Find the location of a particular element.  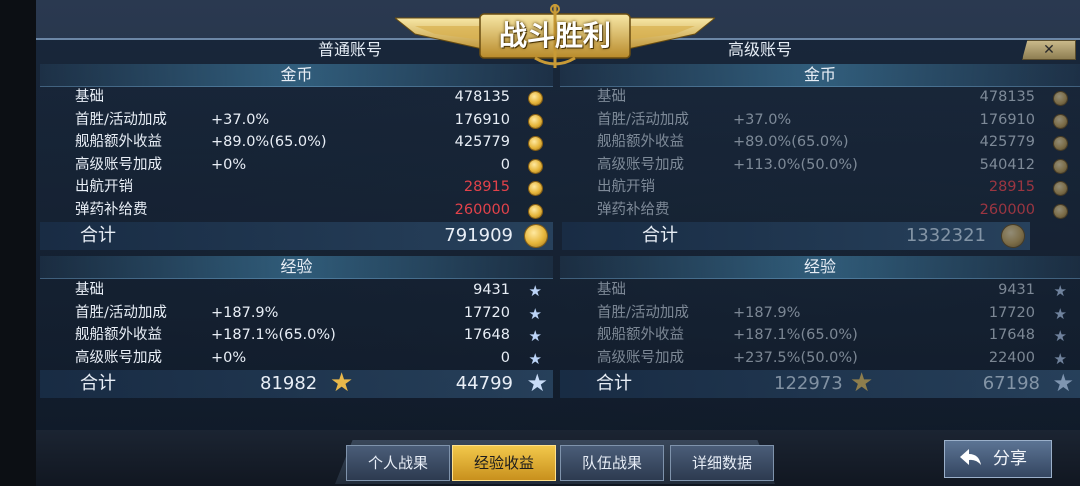

row-bonus-percent: +187.9% is located at coordinates (767, 312).